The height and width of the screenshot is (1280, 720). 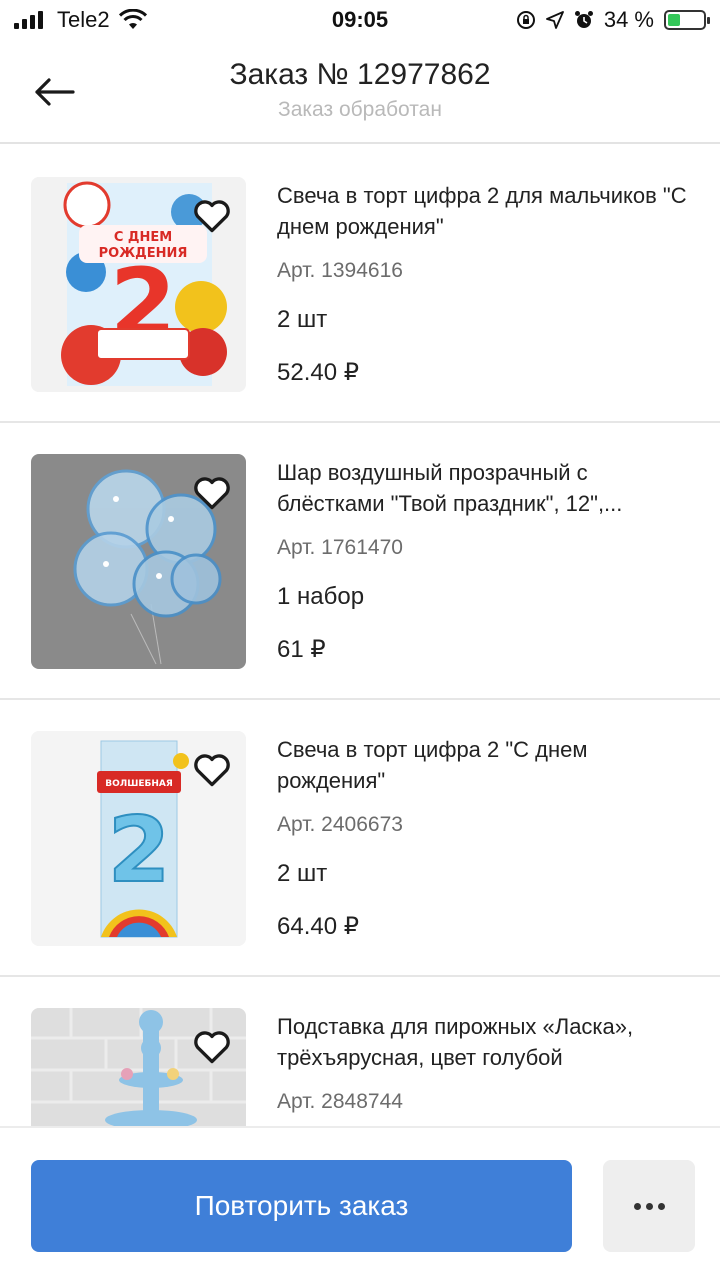 What do you see at coordinates (340, 824) in the screenshot?
I see `product-article: Арт. 2406673` at bounding box center [340, 824].